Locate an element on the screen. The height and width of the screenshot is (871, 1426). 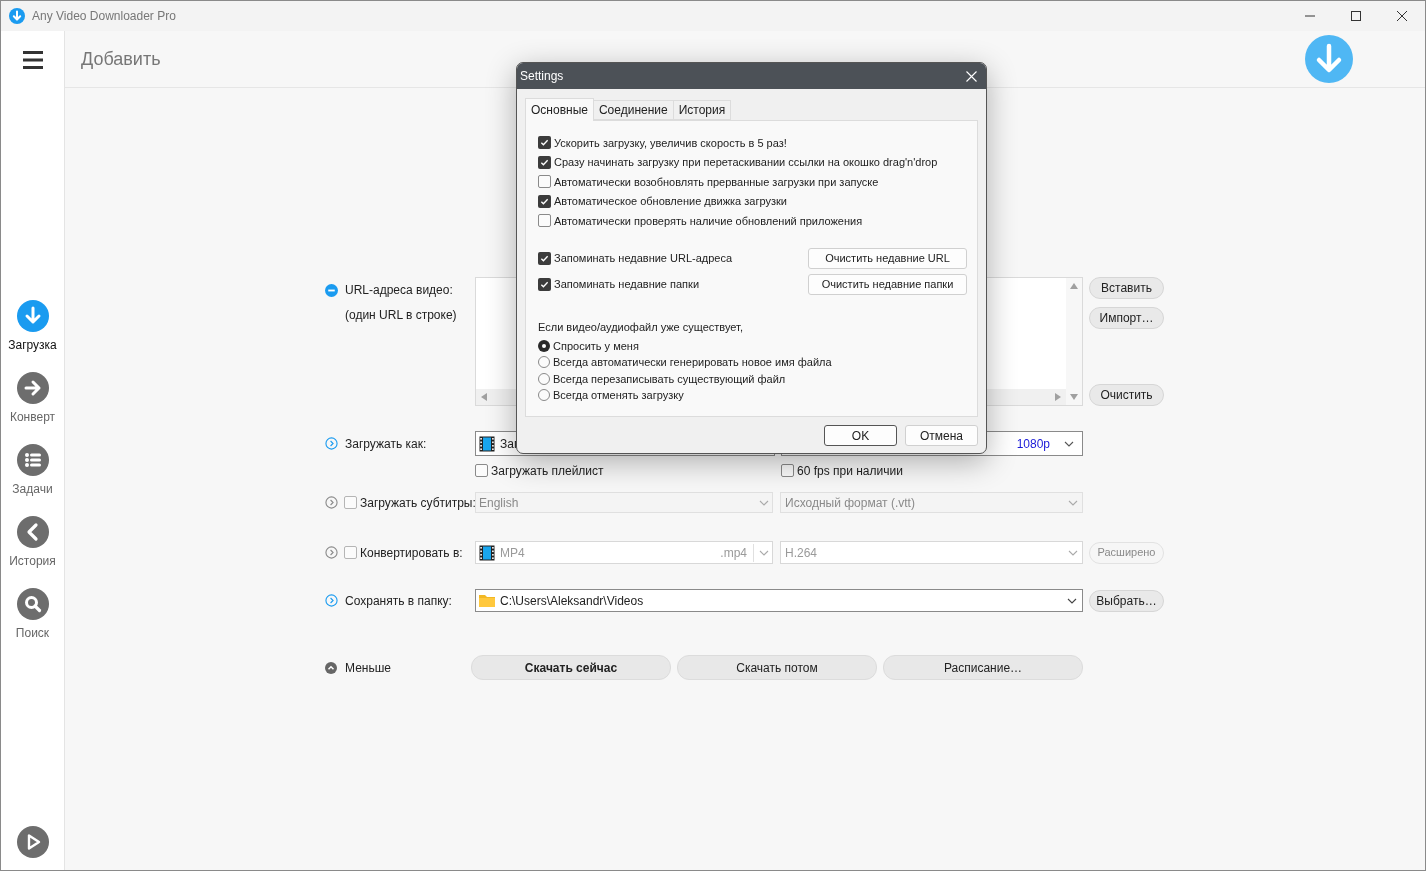
action-button: Скачать потом is located at coordinates (777, 667).